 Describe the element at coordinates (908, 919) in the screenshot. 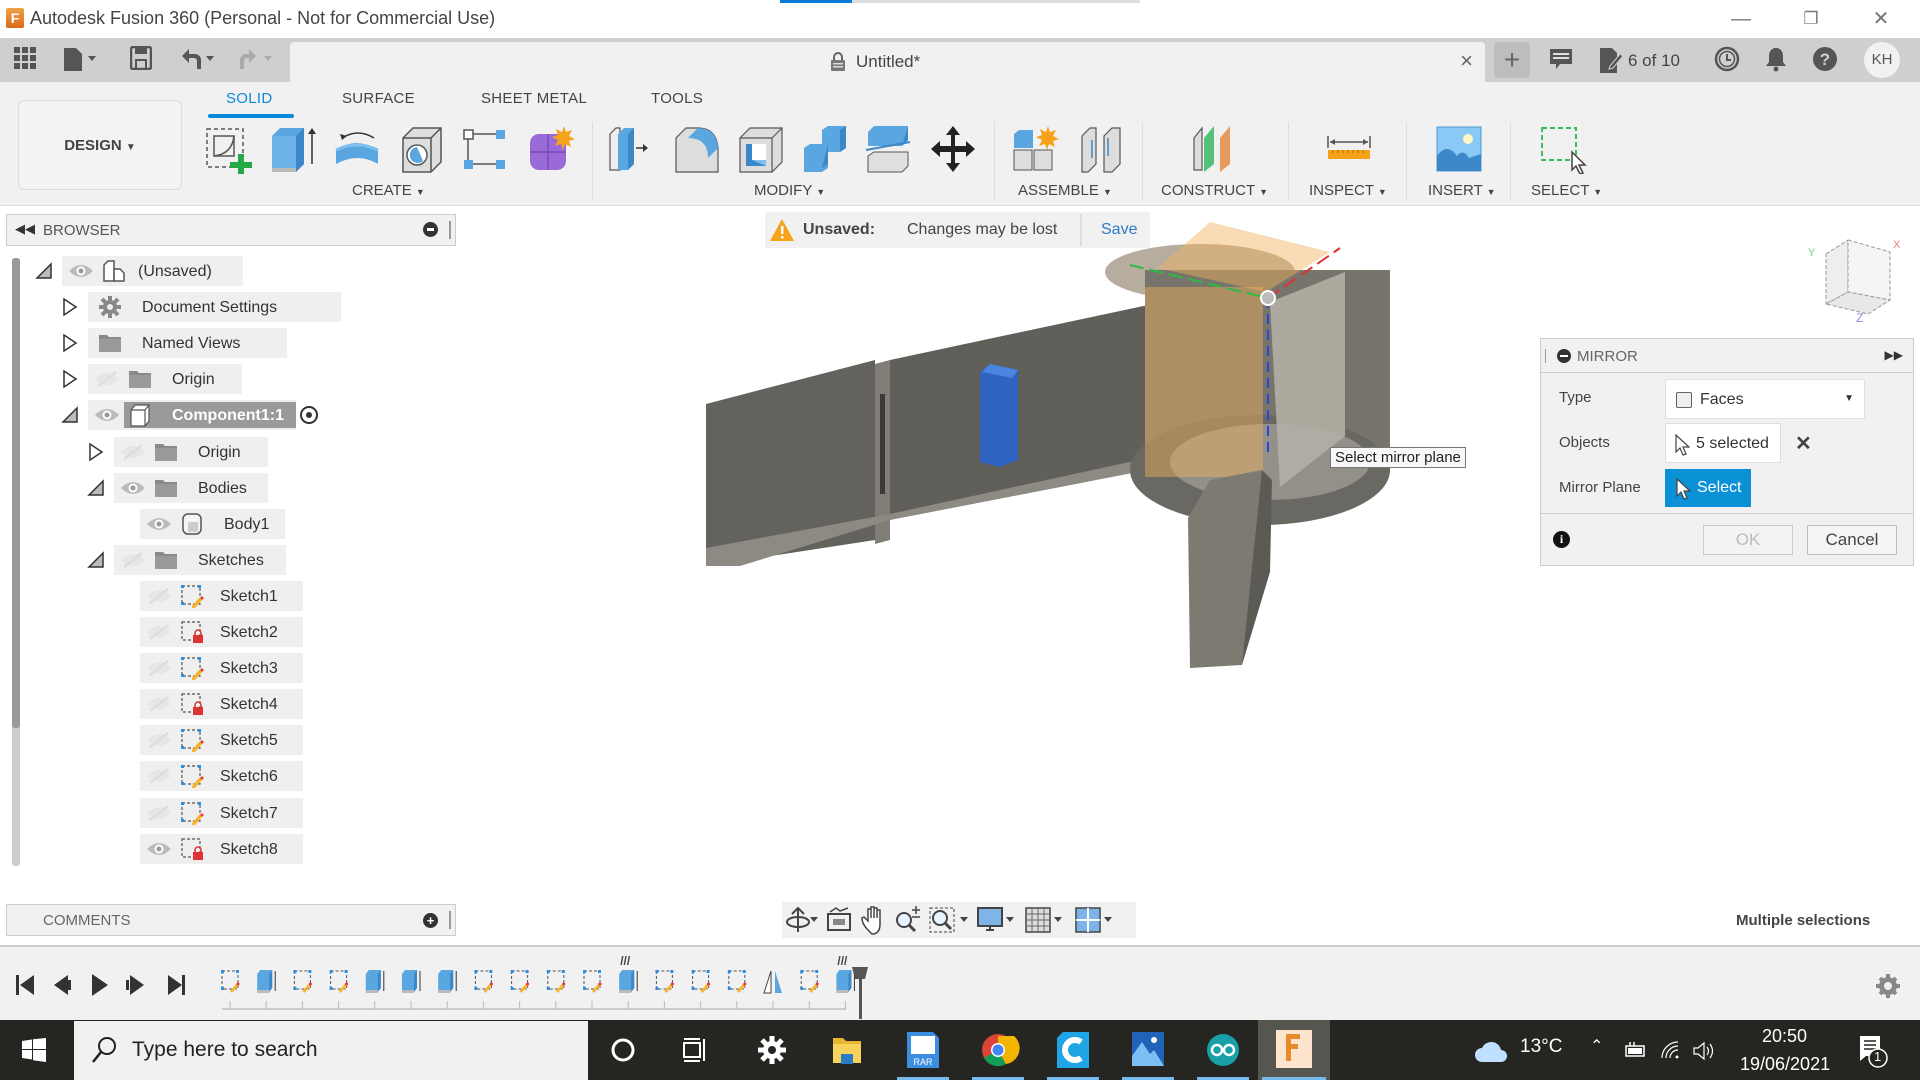

I see `zoom-icon` at that location.